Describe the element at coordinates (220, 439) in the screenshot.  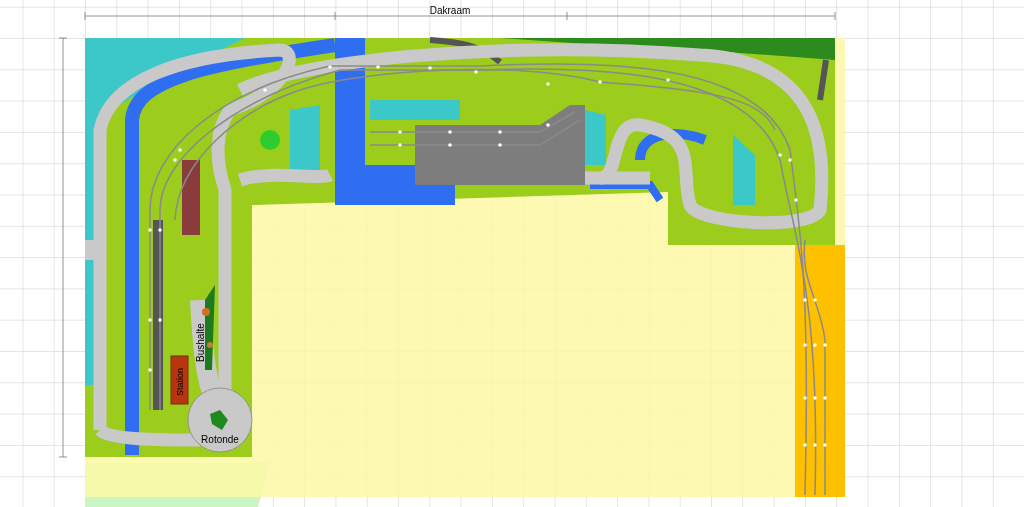
I see `roundabout-label: Rotonde` at that location.